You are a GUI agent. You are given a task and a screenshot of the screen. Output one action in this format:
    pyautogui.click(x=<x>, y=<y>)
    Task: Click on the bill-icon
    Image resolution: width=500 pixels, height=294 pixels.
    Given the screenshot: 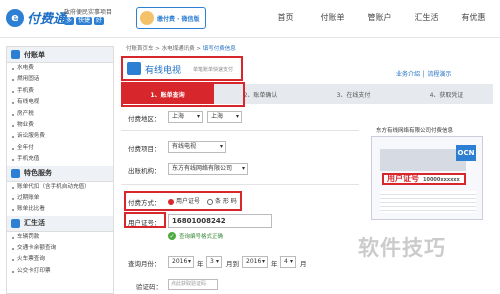 What is the action you would take?
    pyautogui.click(x=15, y=54)
    